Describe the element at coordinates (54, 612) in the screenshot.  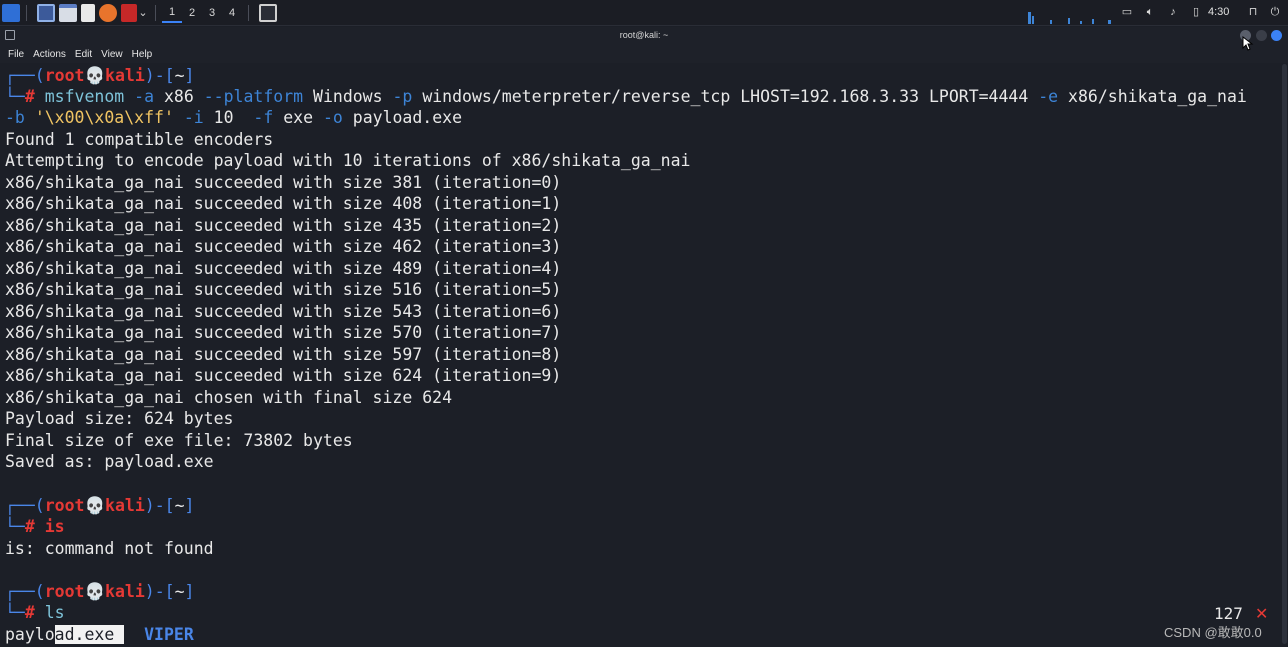
I see `cmd-tool: ls` at that location.